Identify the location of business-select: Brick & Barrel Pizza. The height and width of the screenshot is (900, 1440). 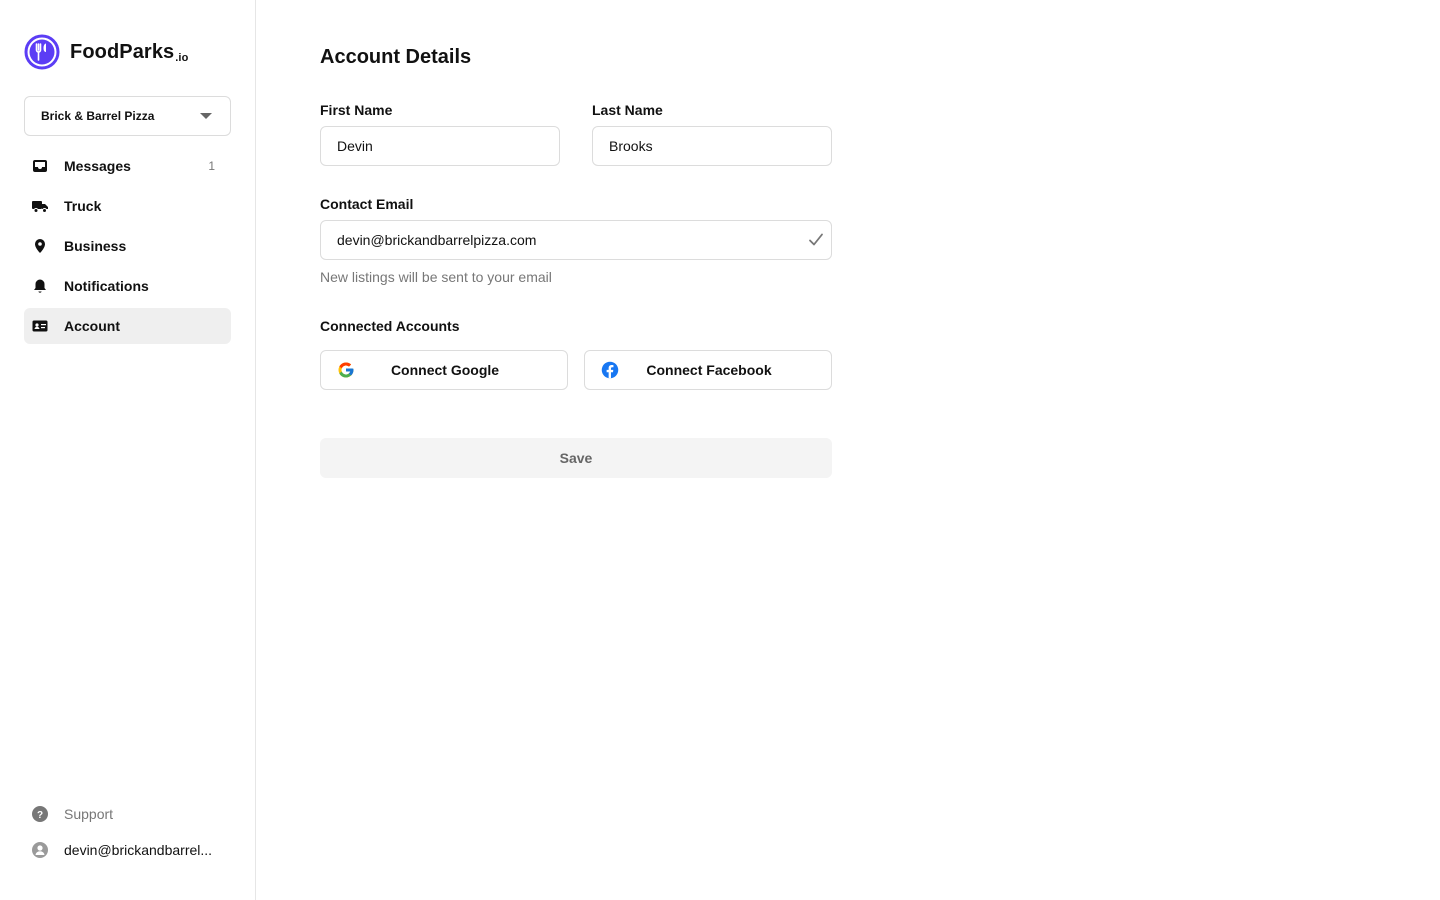
(127, 116).